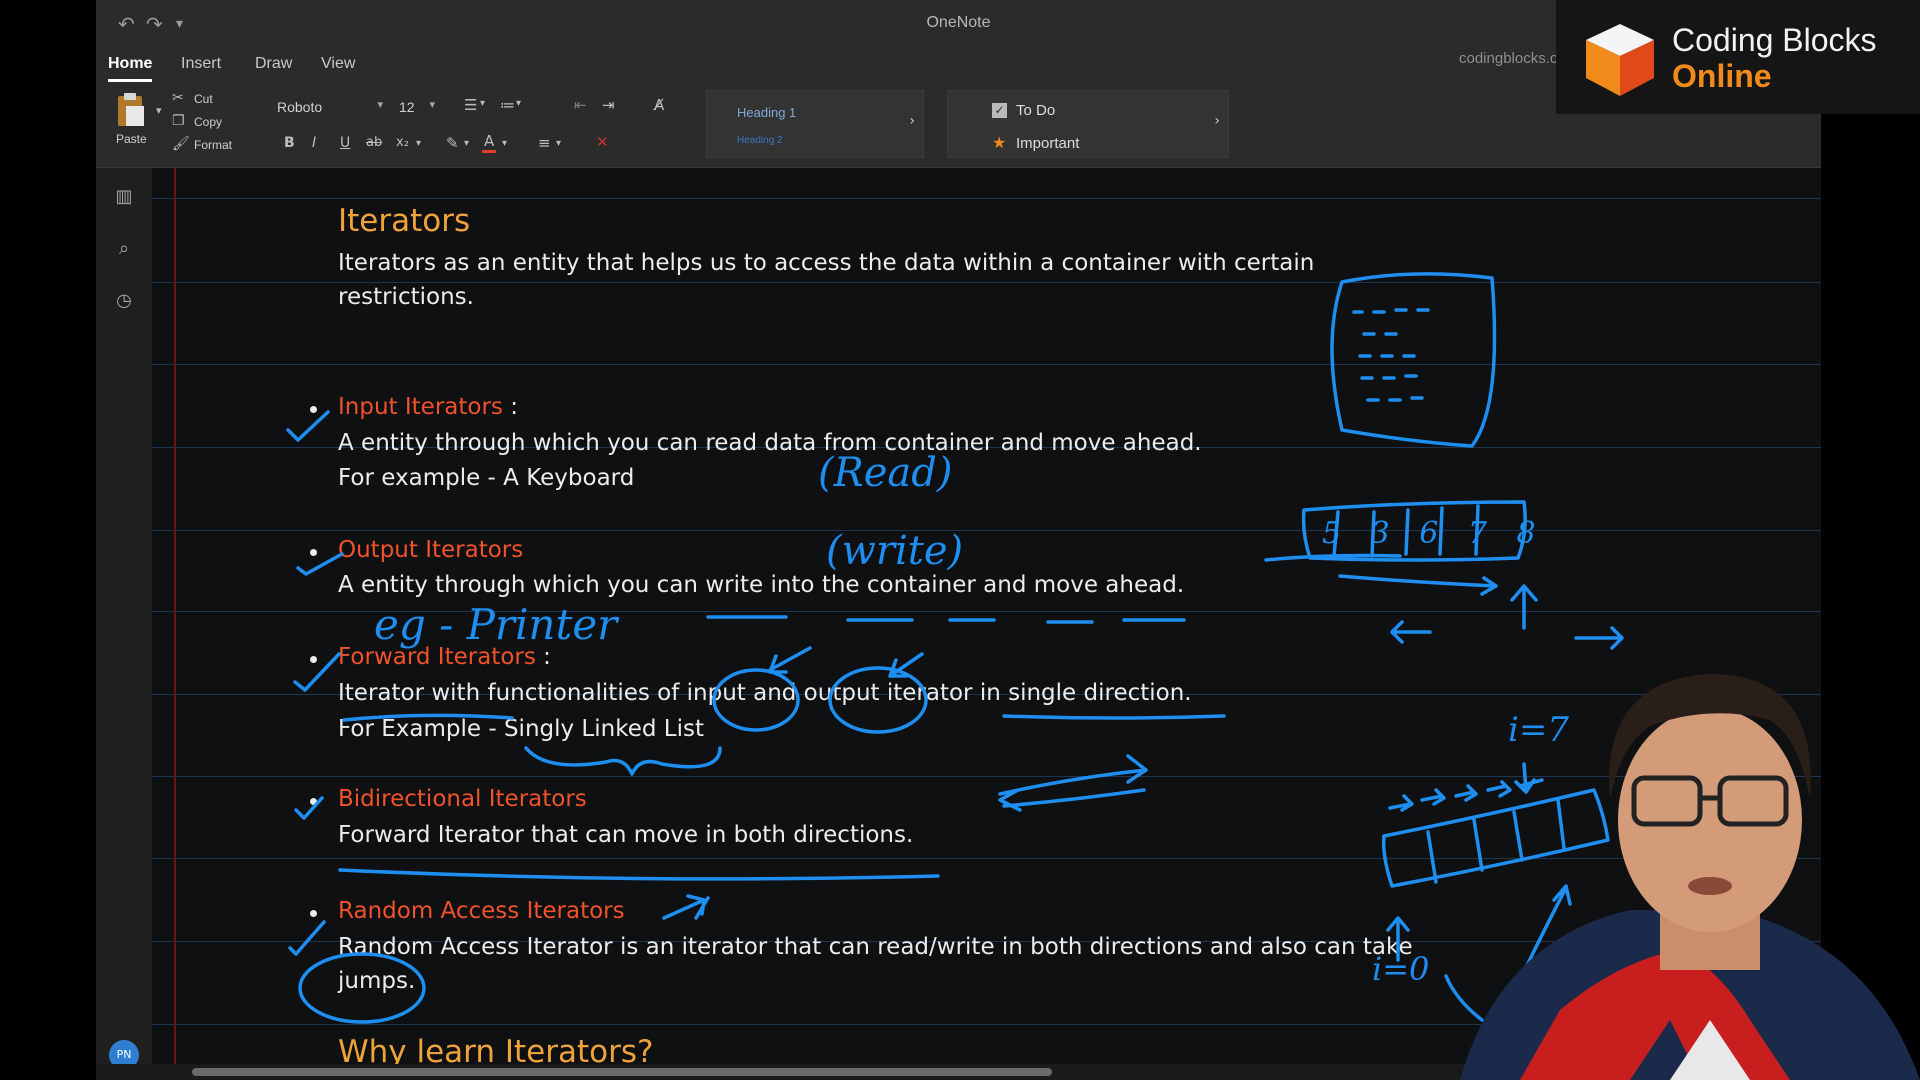 This screenshot has height=1080, width=1920. What do you see at coordinates (1391, 355) in the screenshot?
I see `ink-dashes` at bounding box center [1391, 355].